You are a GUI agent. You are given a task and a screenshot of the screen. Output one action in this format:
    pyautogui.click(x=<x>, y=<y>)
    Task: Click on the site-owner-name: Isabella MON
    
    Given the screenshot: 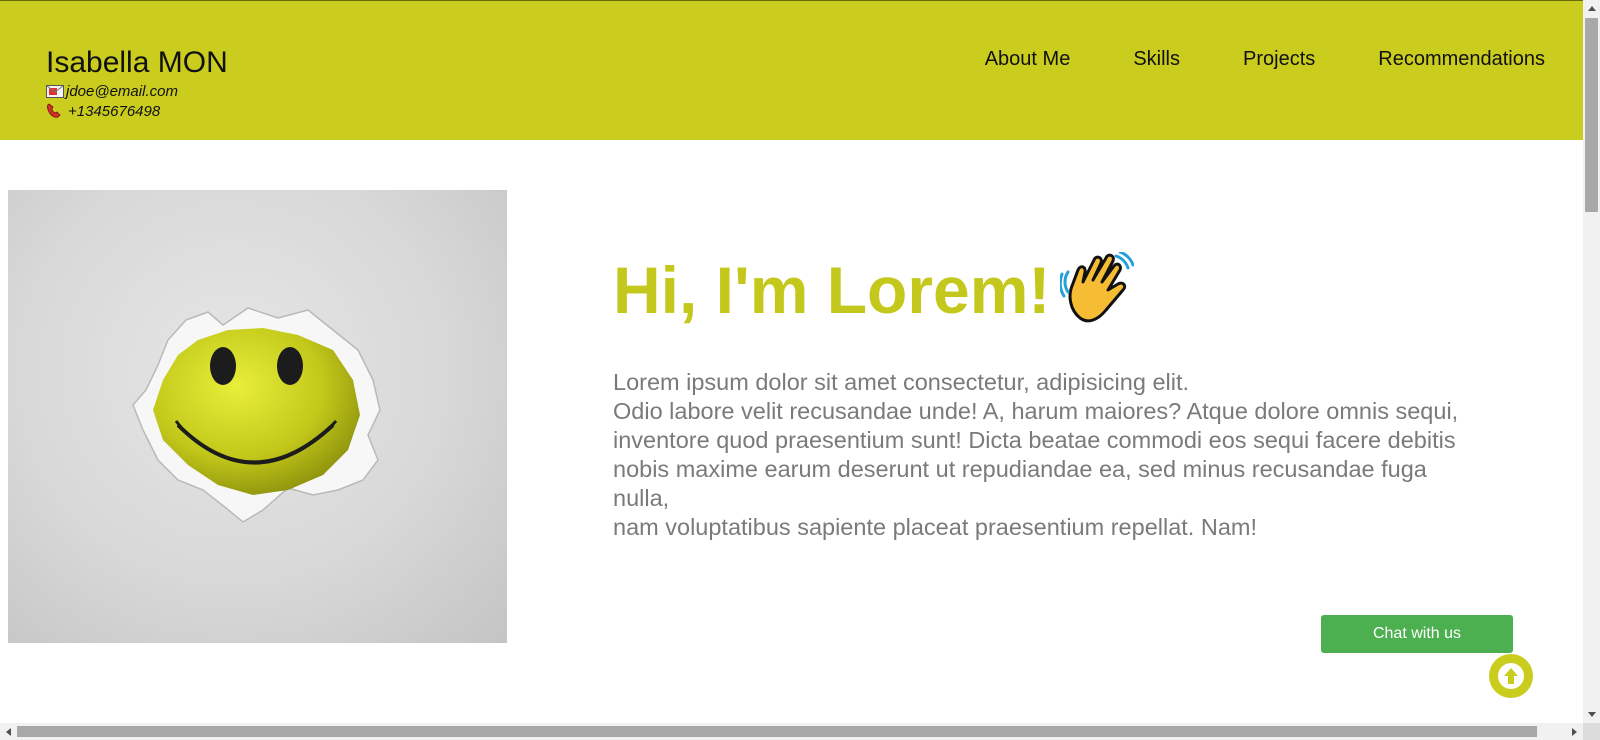 What is the action you would take?
    pyautogui.click(x=137, y=62)
    